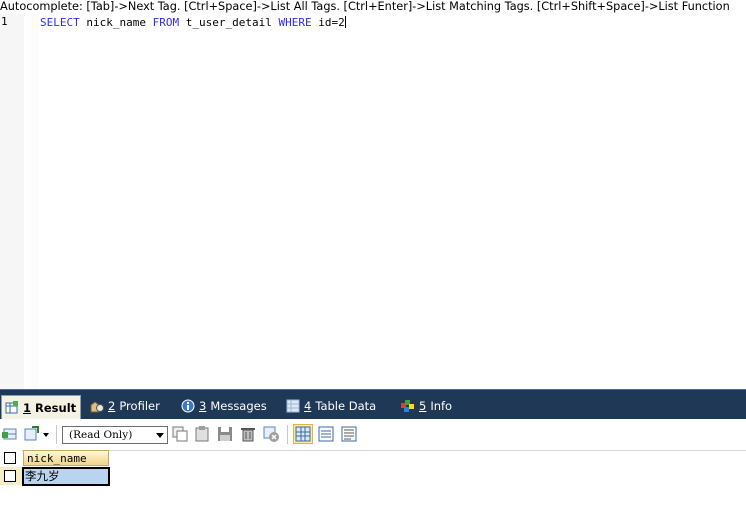 This screenshot has width=746, height=516. Describe the element at coordinates (293, 406) in the screenshot. I see `table-data-icon` at that location.